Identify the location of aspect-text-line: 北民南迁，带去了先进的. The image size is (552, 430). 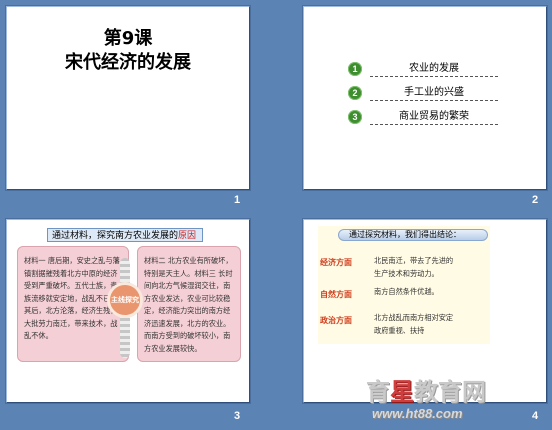
(414, 260).